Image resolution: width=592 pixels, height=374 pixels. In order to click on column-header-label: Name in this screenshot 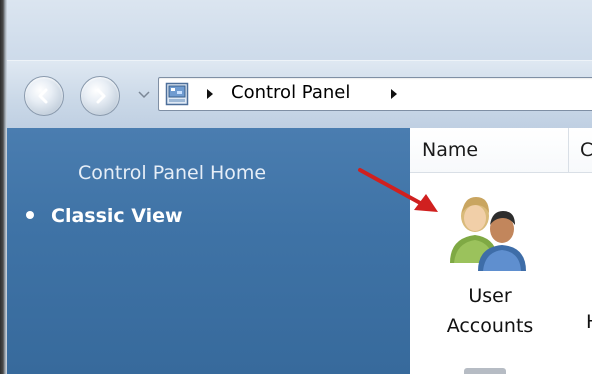, I will do `click(450, 150)`.